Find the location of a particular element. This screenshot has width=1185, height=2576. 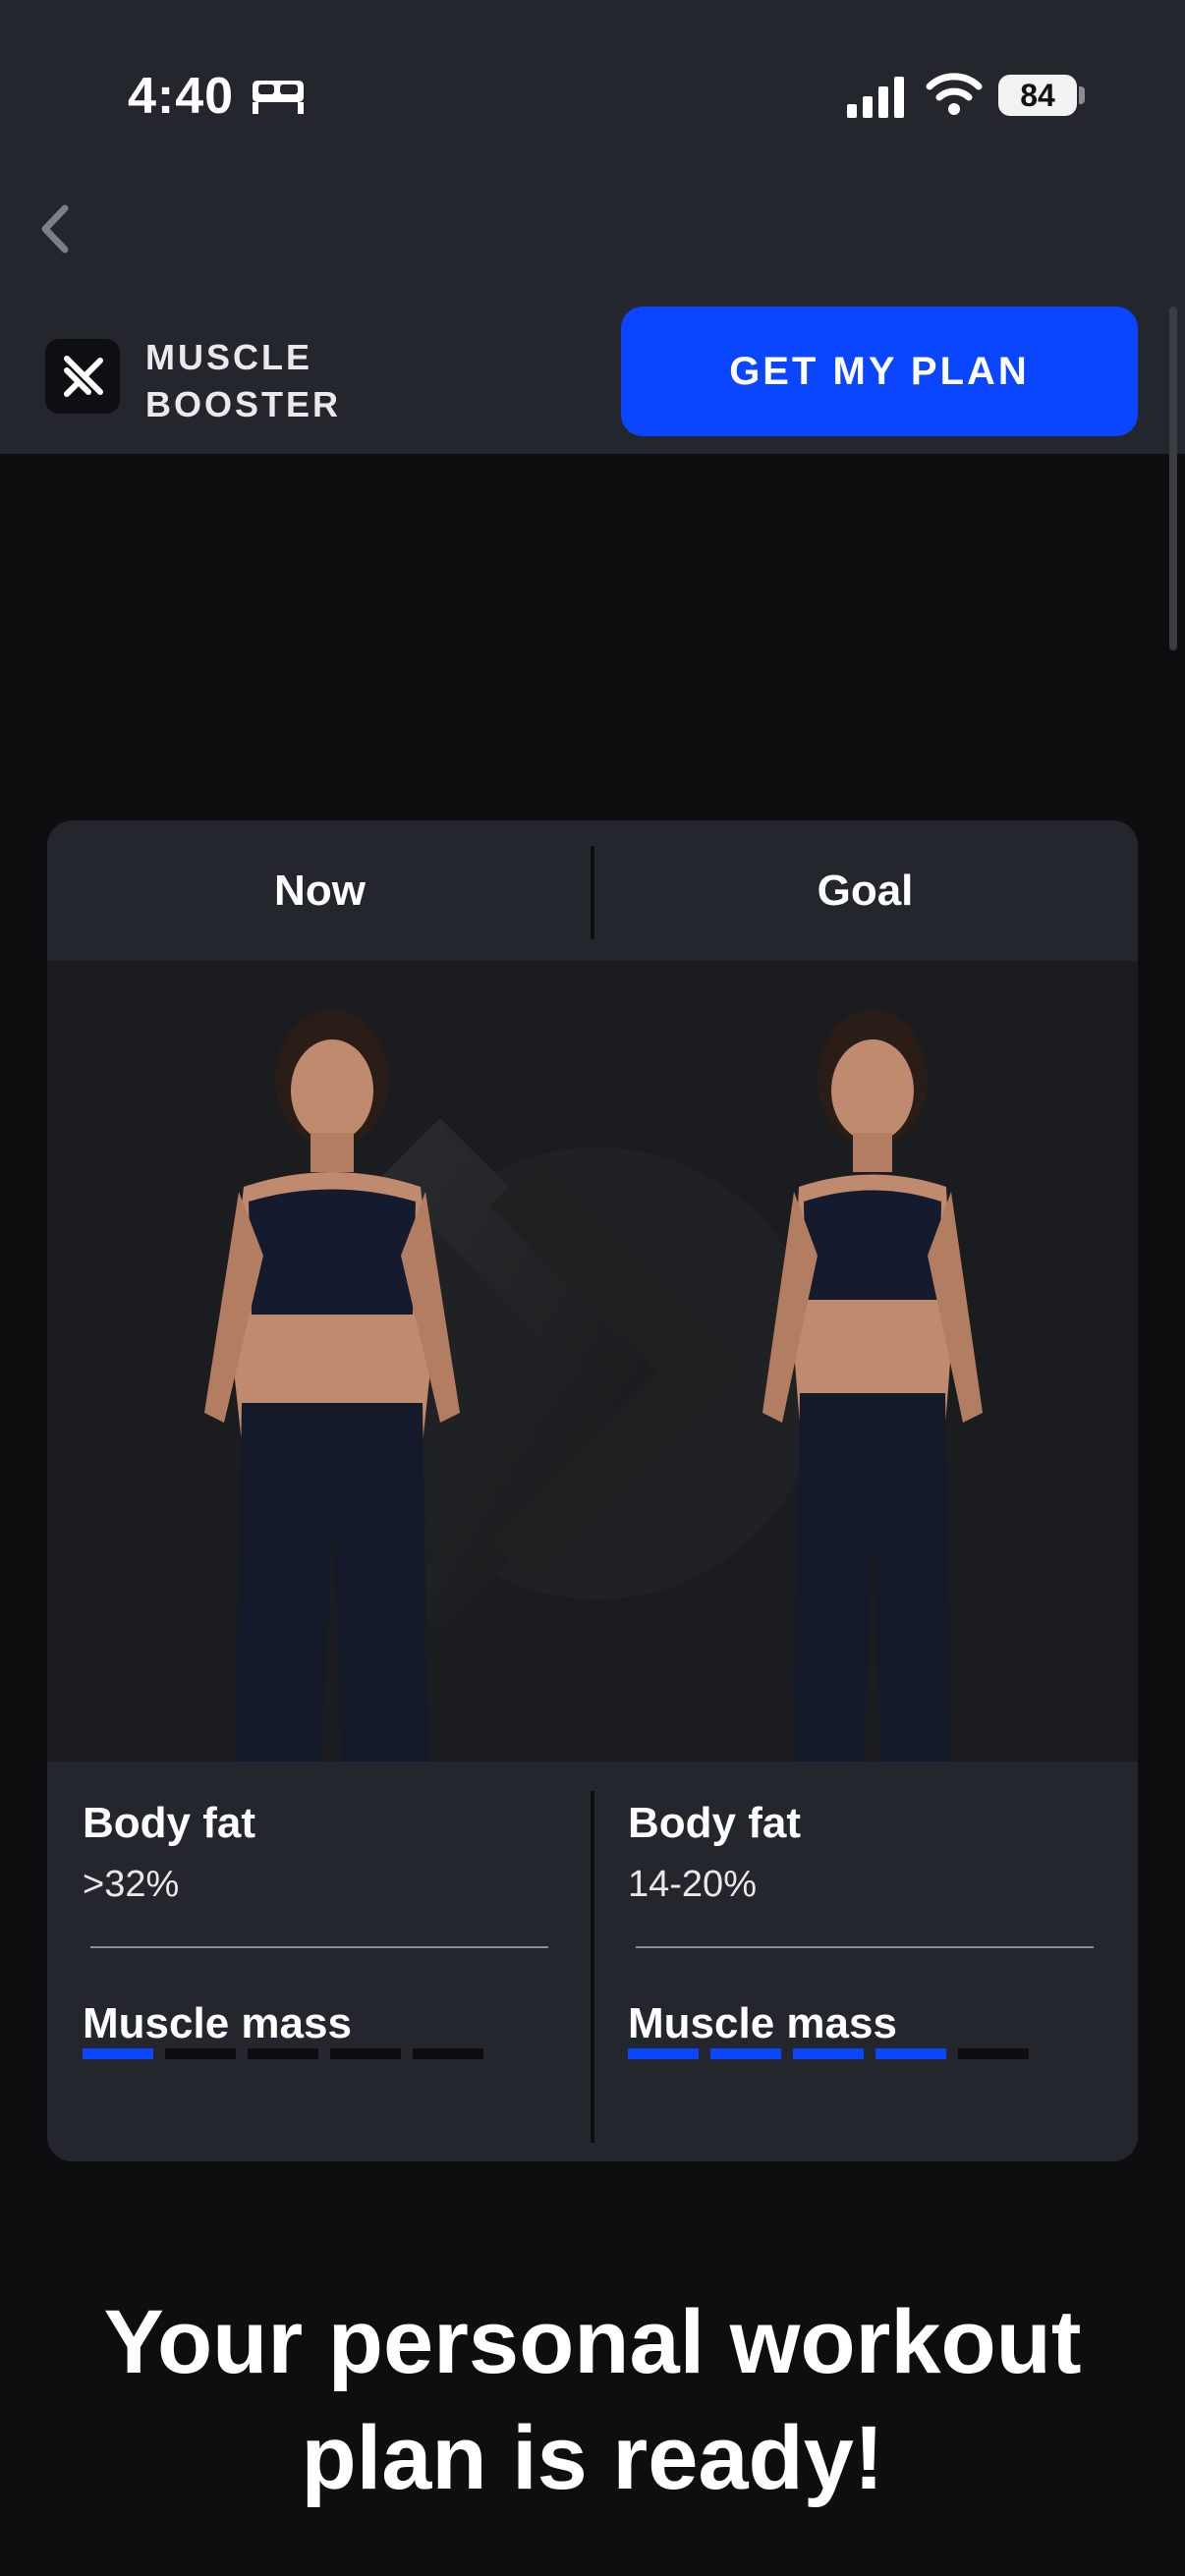

headline-line-2: plan is ready! is located at coordinates (592, 2458).